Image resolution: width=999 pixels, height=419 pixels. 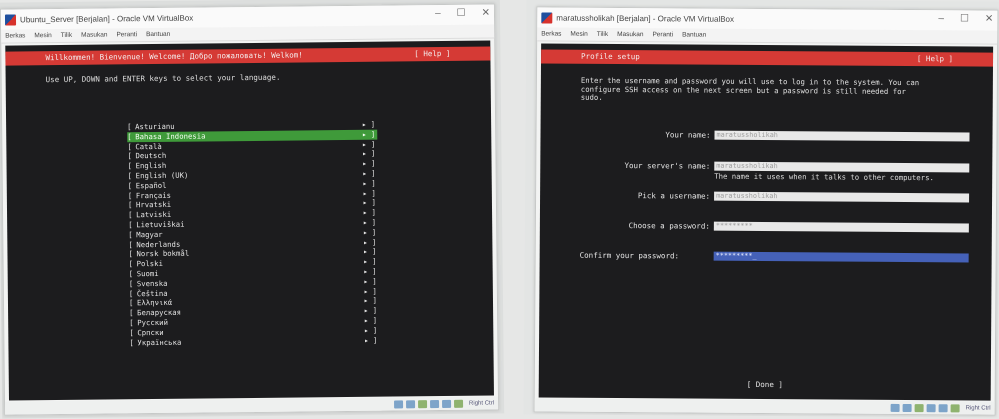 I want to click on username-input: maratussholikah, so click(x=842, y=197).